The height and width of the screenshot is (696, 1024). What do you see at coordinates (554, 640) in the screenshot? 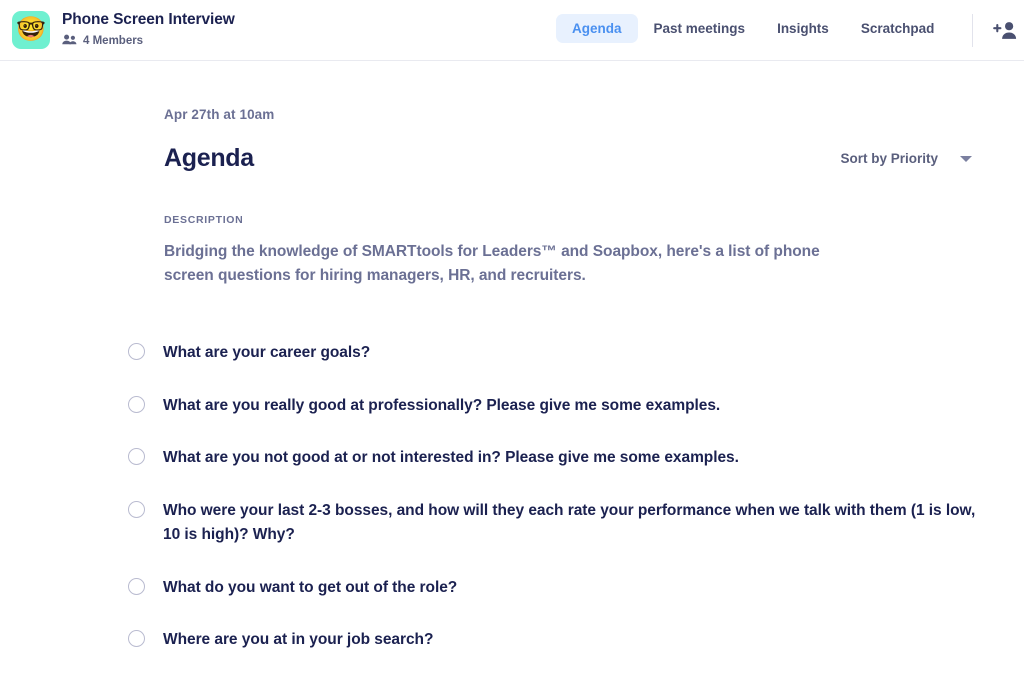
I see `list-item: Where are you at in your job search?` at bounding box center [554, 640].